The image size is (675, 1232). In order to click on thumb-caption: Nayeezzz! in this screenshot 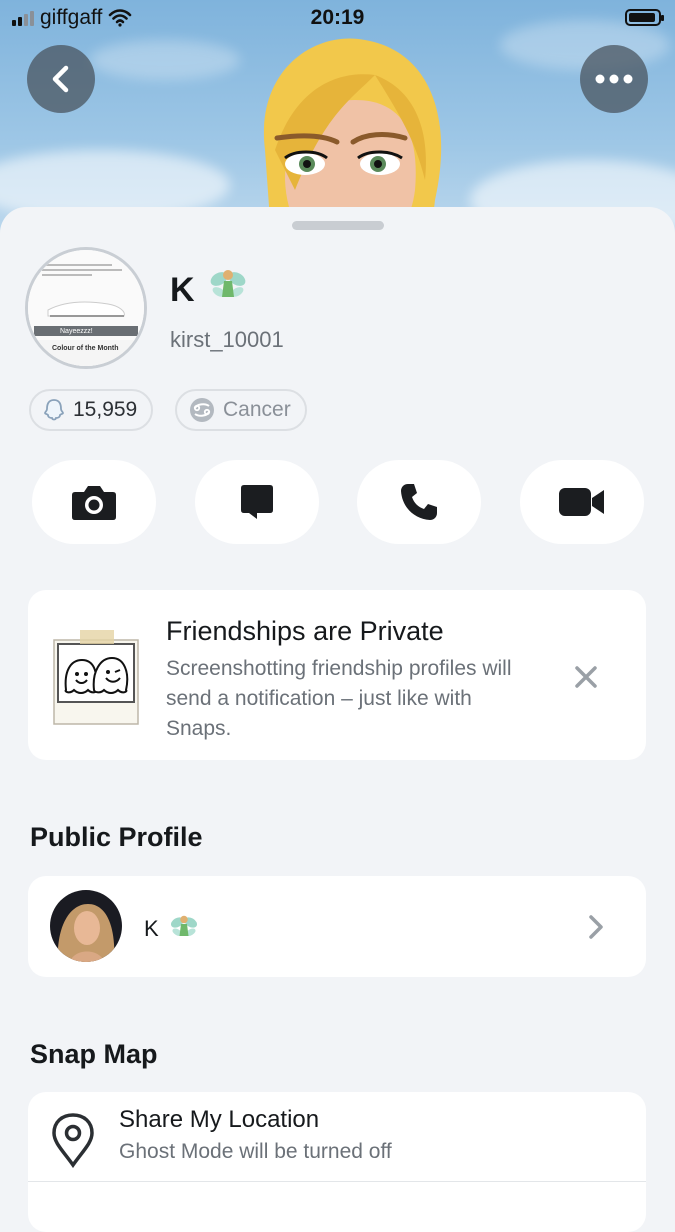, I will do `click(76, 331)`.